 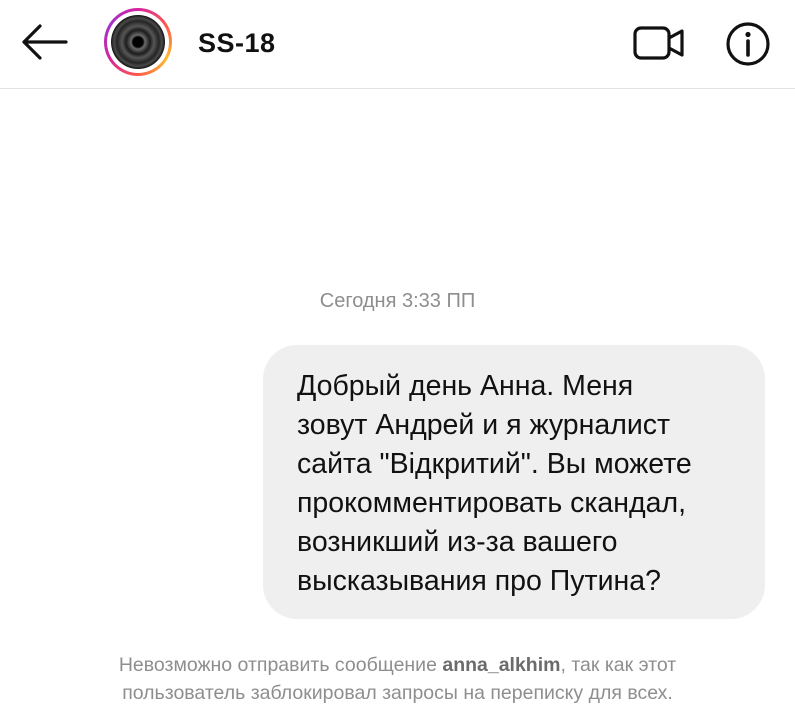 What do you see at coordinates (280, 665) in the screenshot?
I see `notice-text-before: Невозможно отправить сообщение` at bounding box center [280, 665].